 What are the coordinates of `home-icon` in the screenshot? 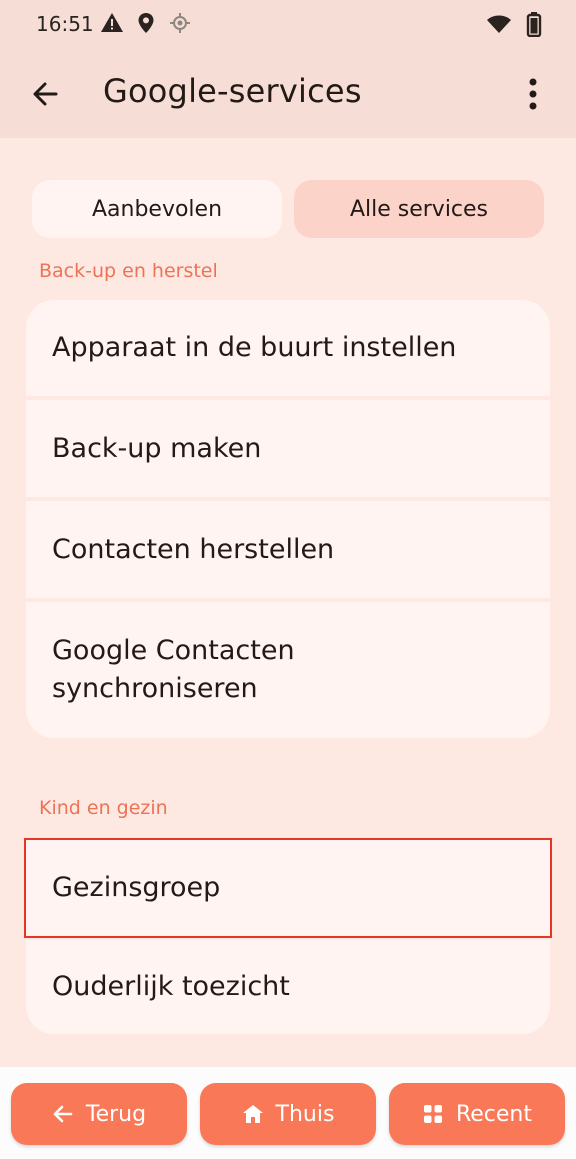 It's located at (252, 1114).